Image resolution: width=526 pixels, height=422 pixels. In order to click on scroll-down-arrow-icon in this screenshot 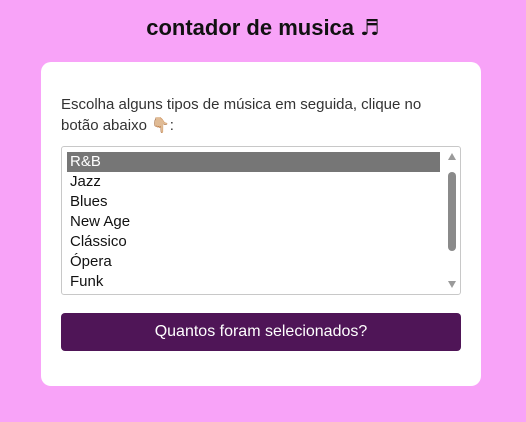, I will do `click(452, 284)`.